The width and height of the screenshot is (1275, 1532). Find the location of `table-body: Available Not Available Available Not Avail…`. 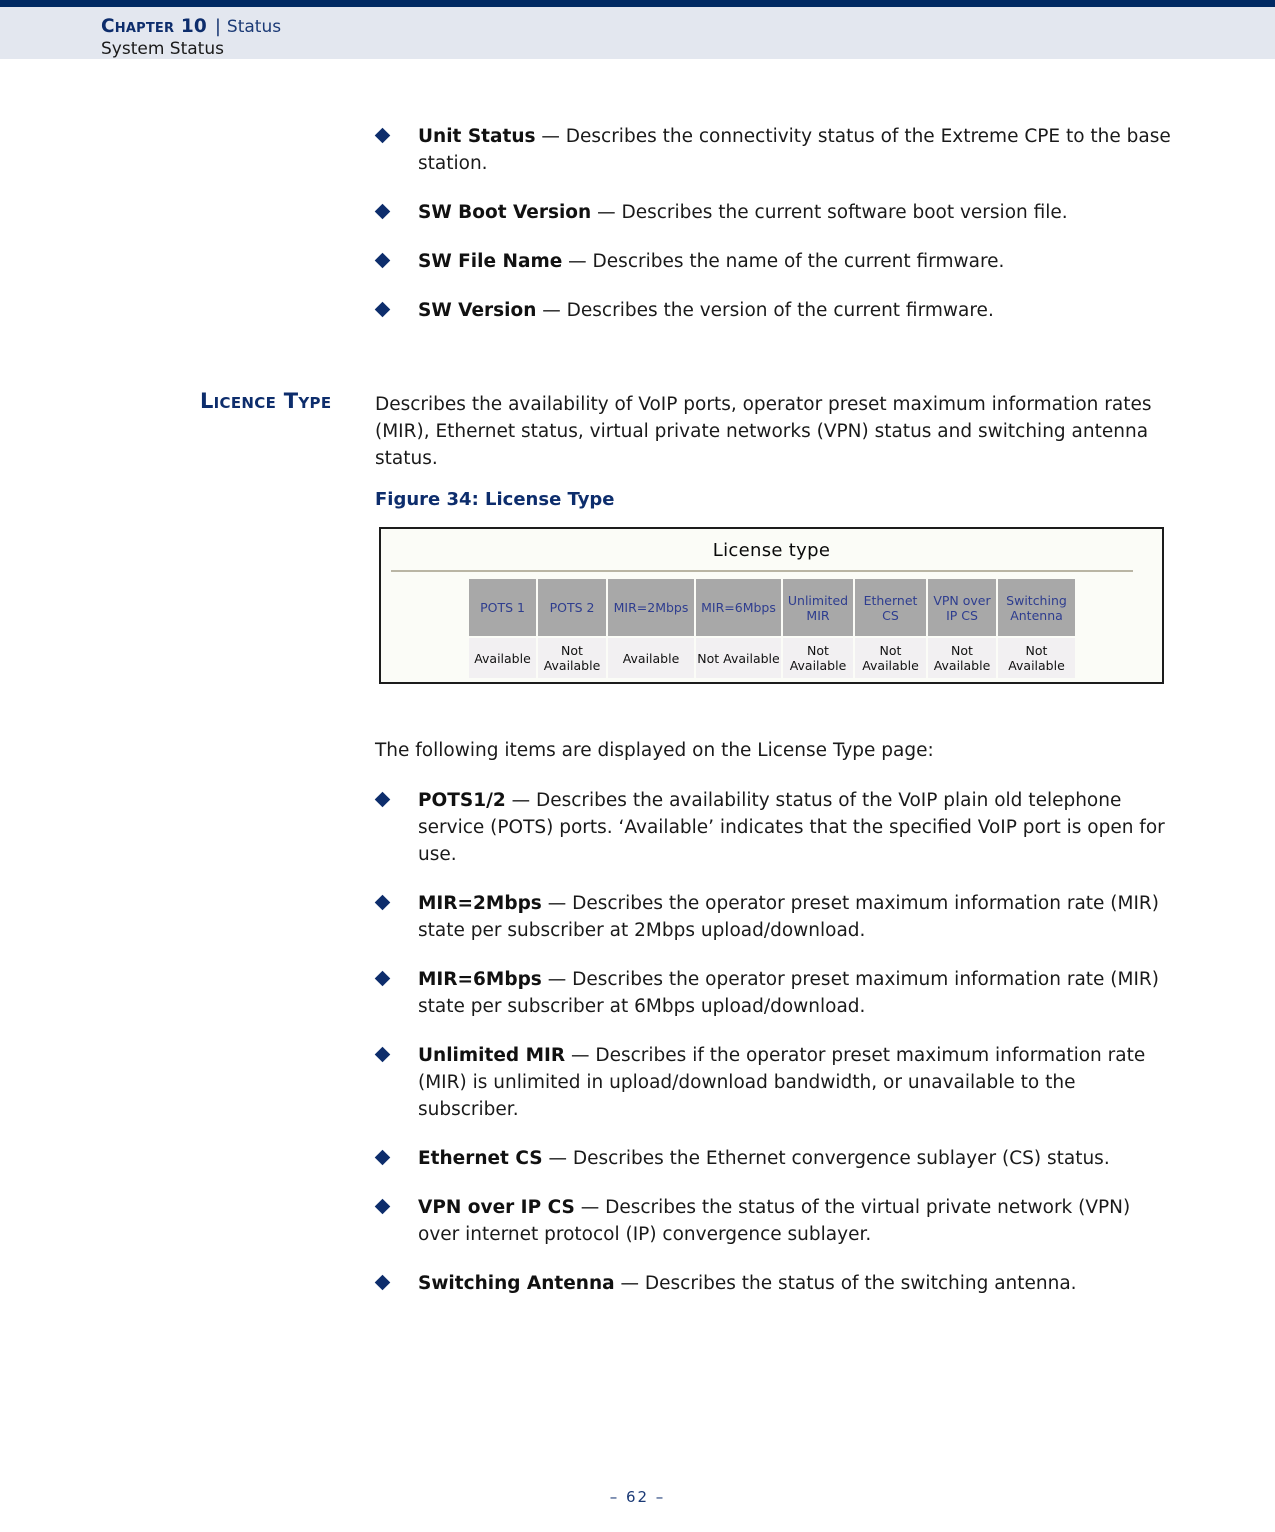

table-body: Available Not Available Available Not Avail… is located at coordinates (772, 657).